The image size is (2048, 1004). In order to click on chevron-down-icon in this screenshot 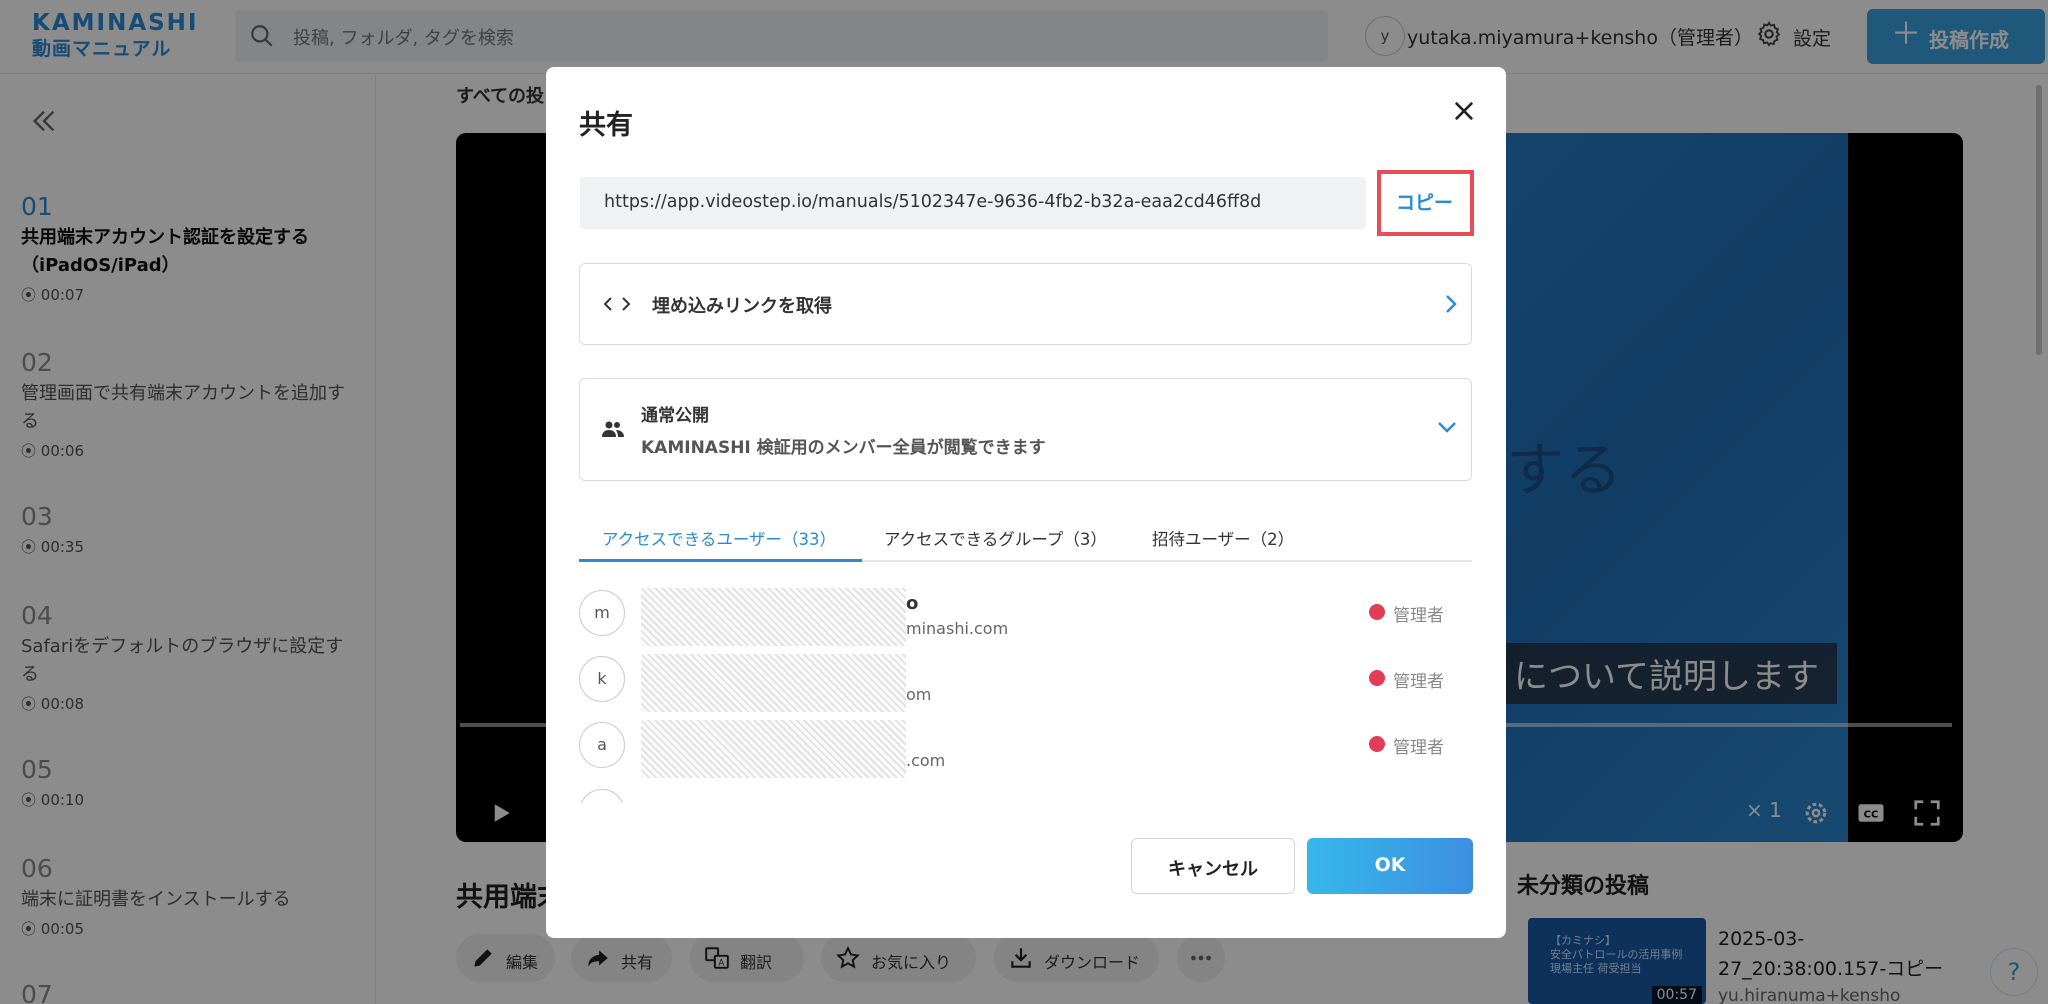, I will do `click(1447, 427)`.